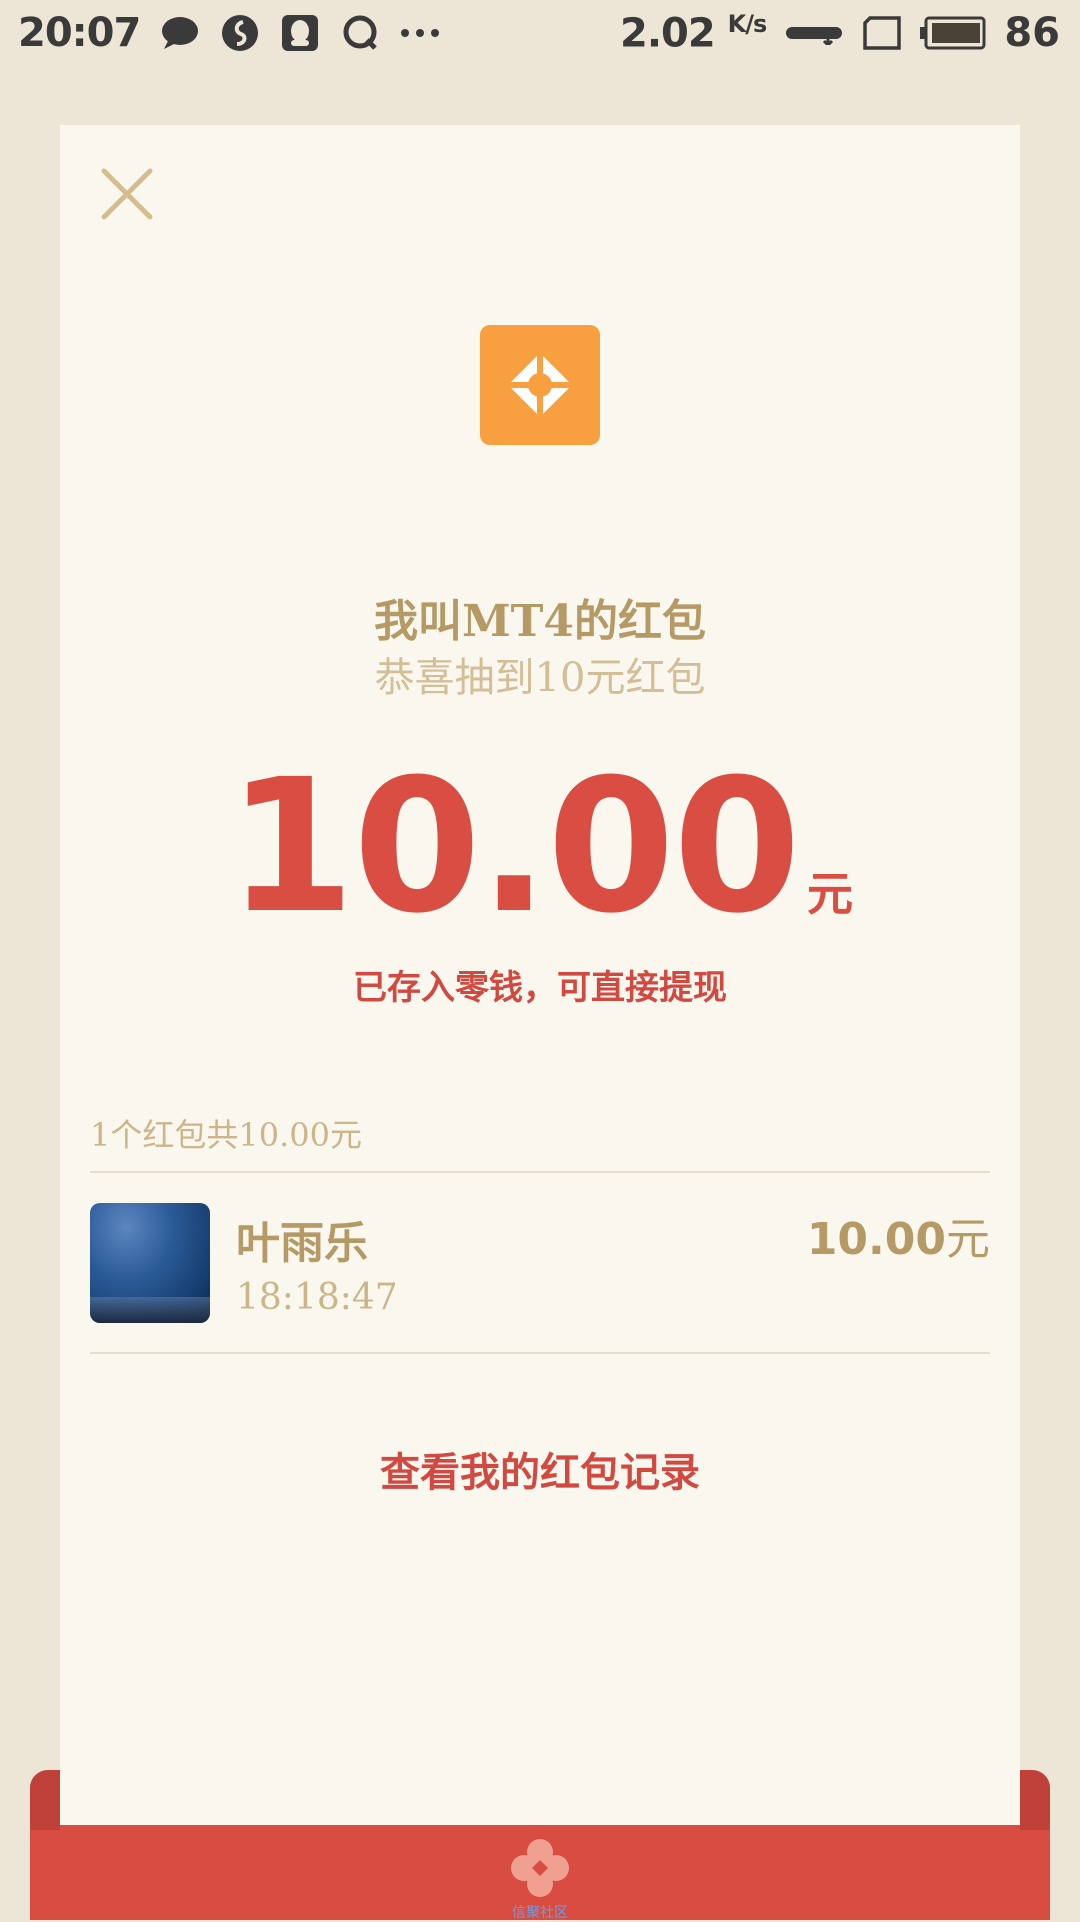 This screenshot has width=1080, height=1922. Describe the element at coordinates (240, 33) in the screenshot. I see `app-s-icon` at that location.